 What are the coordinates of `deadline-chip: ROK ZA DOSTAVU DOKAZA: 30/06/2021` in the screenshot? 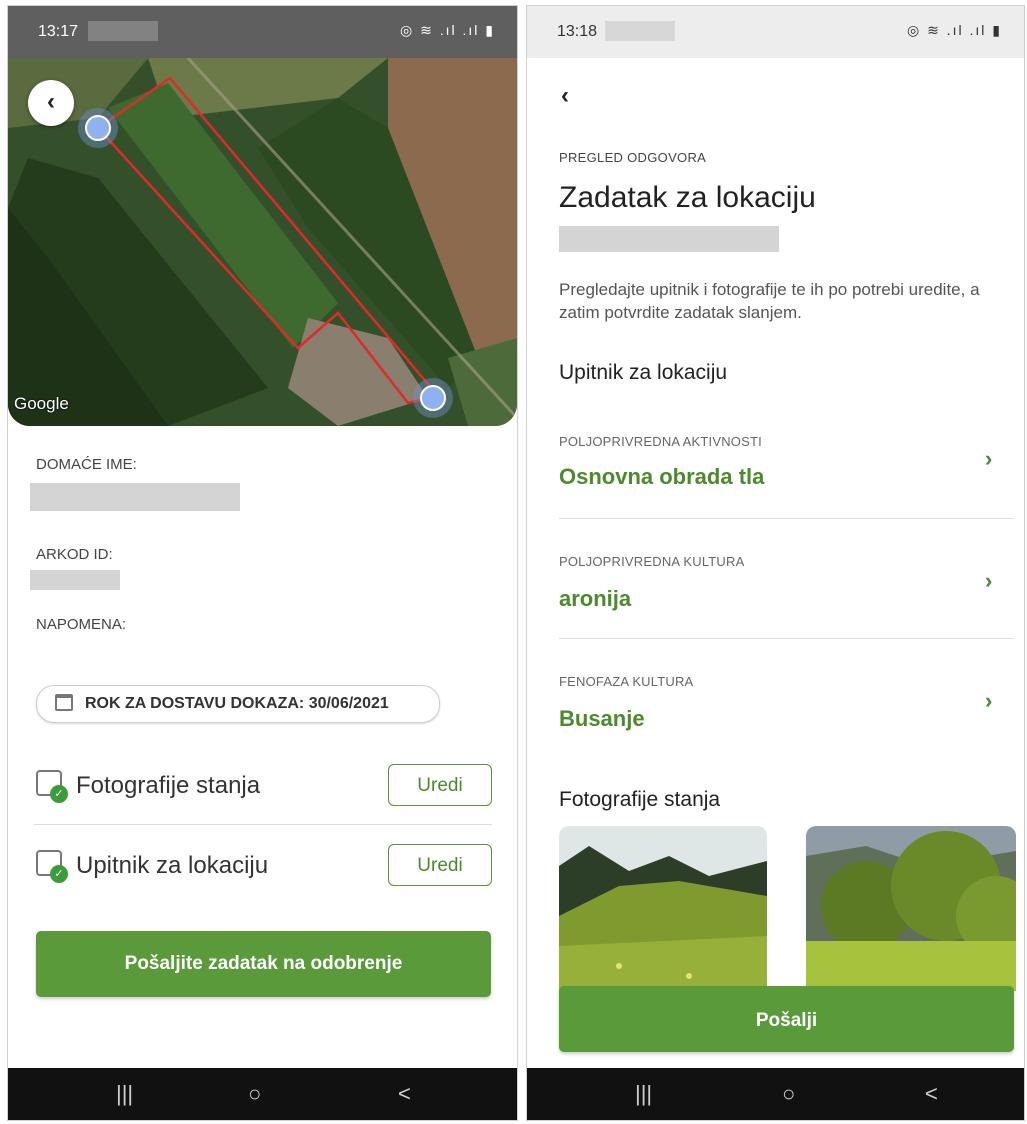 It's located at (238, 704).